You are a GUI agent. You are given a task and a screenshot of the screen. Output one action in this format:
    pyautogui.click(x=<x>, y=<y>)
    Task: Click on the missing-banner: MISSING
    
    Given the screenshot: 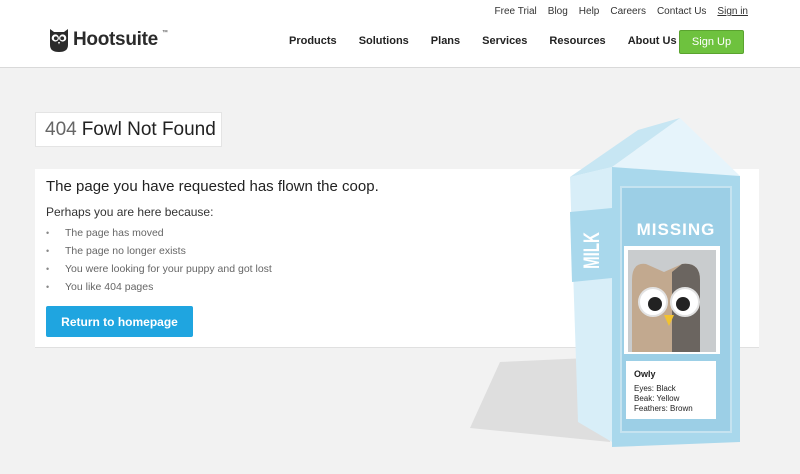 What is the action you would take?
    pyautogui.click(x=676, y=229)
    